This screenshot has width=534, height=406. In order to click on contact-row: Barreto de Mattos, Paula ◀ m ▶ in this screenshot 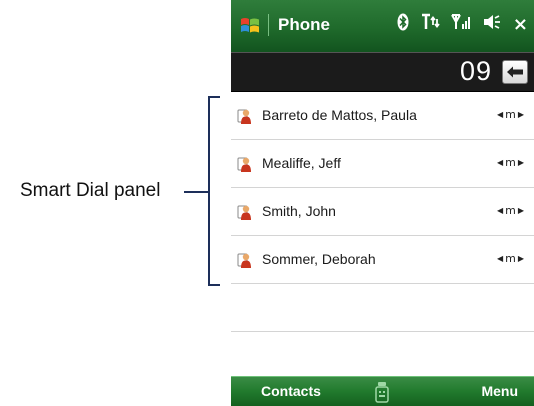, I will do `click(382, 116)`.